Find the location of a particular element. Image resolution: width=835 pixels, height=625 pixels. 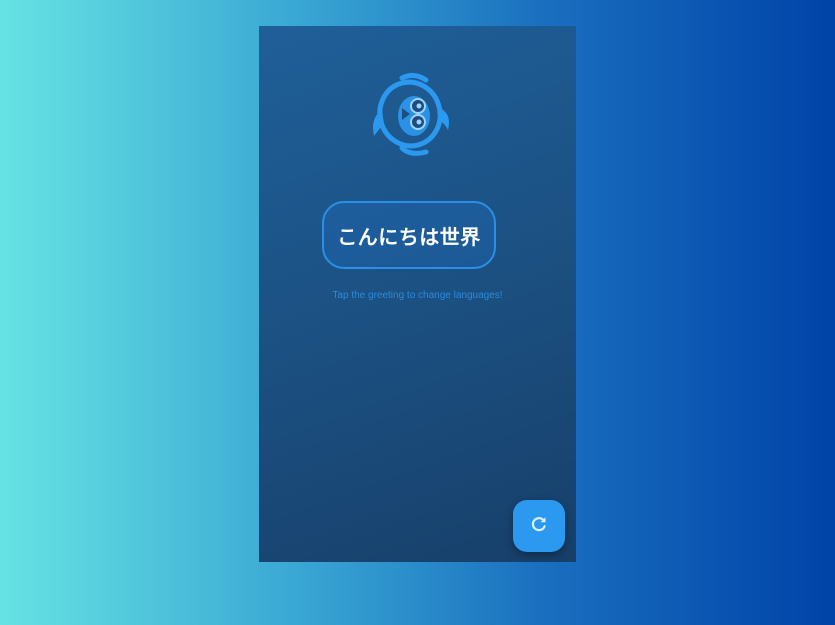

refresh-icon is located at coordinates (539, 526).